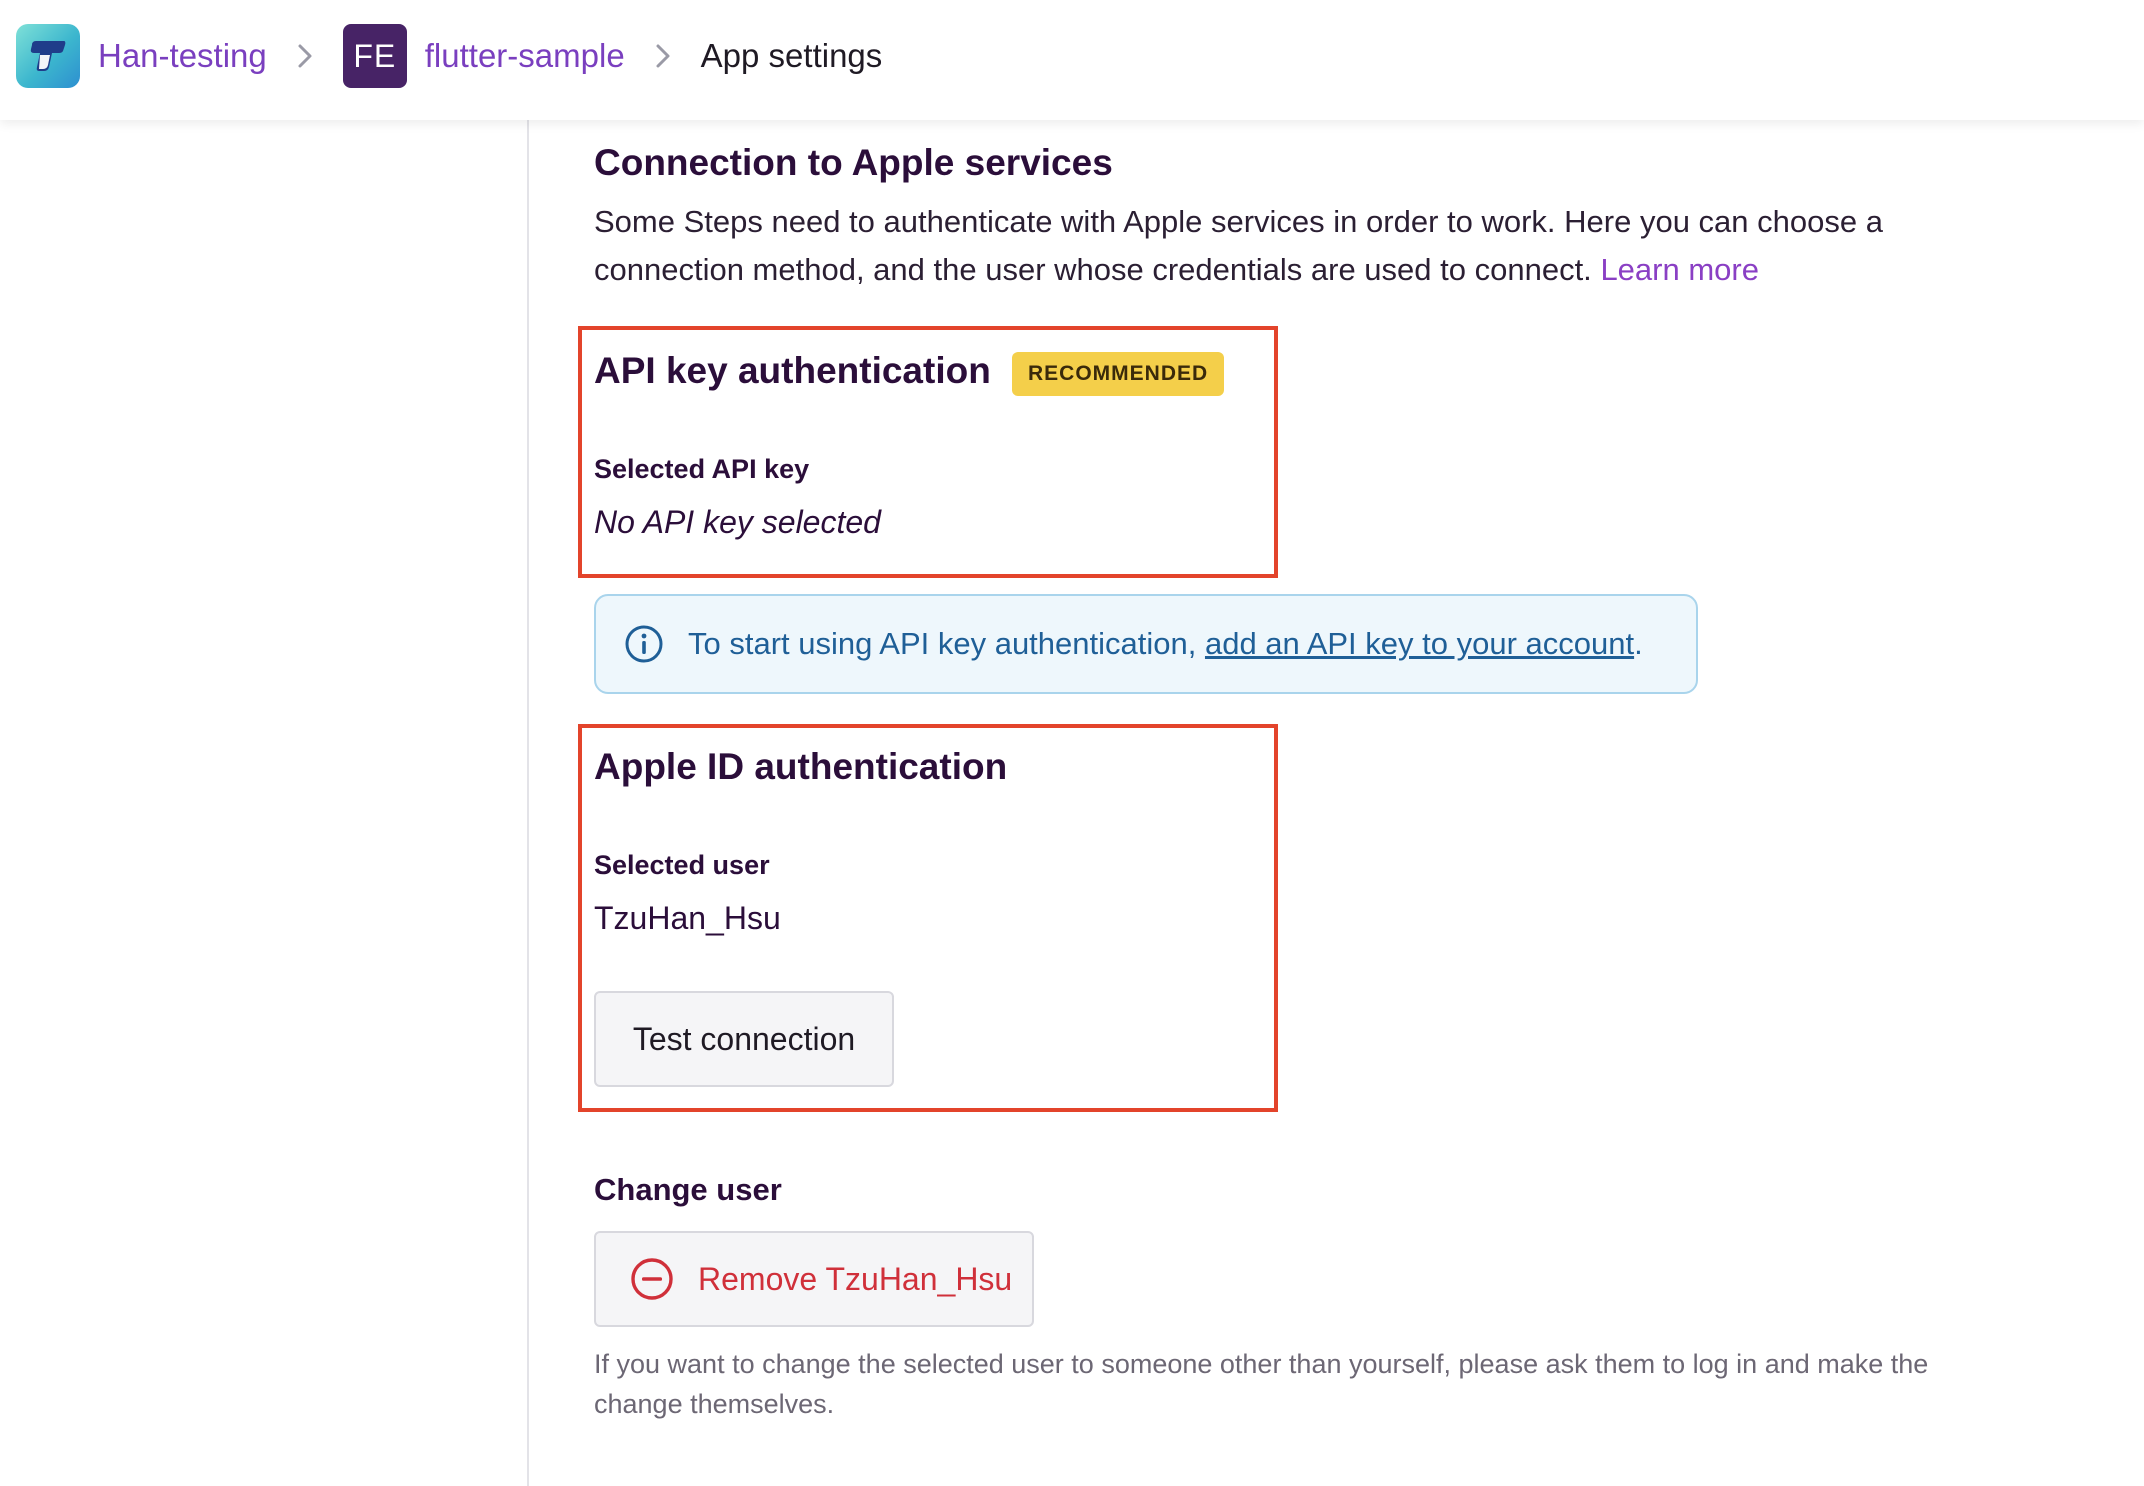 Image resolution: width=2144 pixels, height=1486 pixels. What do you see at coordinates (855, 1278) in the screenshot?
I see `remove-user-label: Remove TzuHan_Hsu` at bounding box center [855, 1278].